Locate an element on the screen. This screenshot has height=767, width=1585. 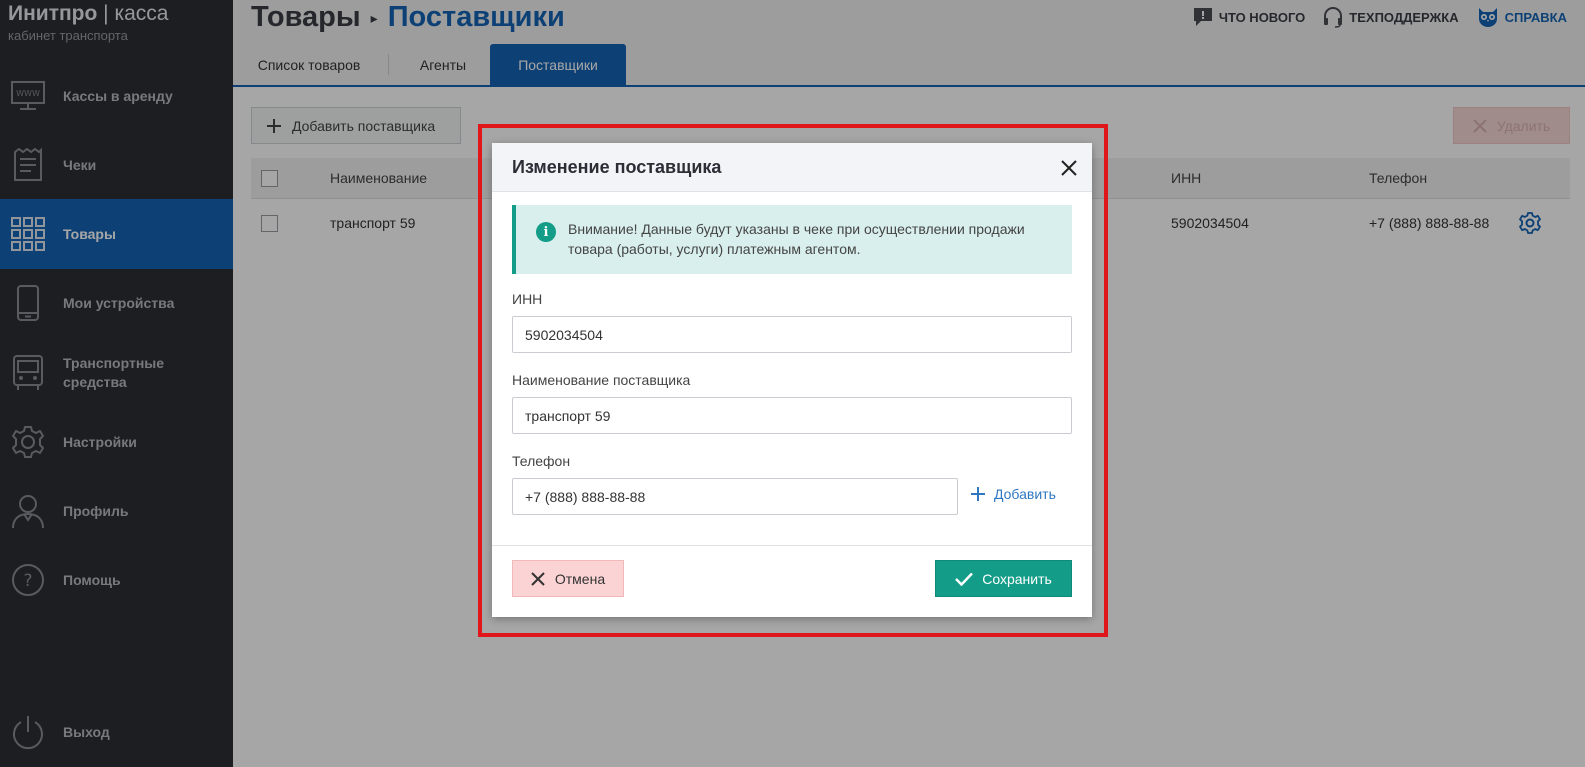
inn-input is located at coordinates (792, 334).